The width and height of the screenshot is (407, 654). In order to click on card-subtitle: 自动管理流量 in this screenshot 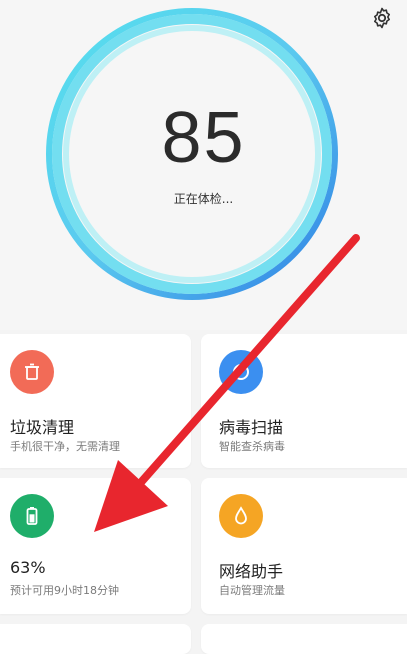, I will do `click(252, 590)`.